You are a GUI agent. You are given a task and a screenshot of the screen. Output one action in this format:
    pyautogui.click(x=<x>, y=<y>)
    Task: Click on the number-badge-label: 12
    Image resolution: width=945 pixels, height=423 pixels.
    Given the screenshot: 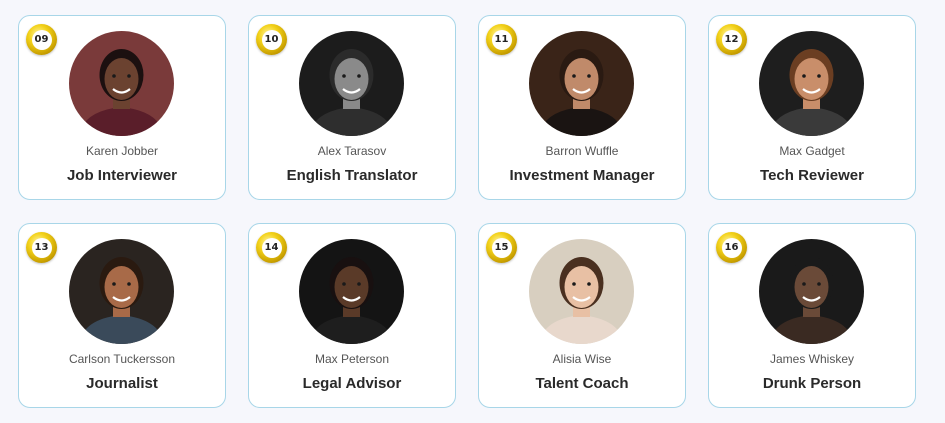 What is the action you would take?
    pyautogui.click(x=731, y=39)
    